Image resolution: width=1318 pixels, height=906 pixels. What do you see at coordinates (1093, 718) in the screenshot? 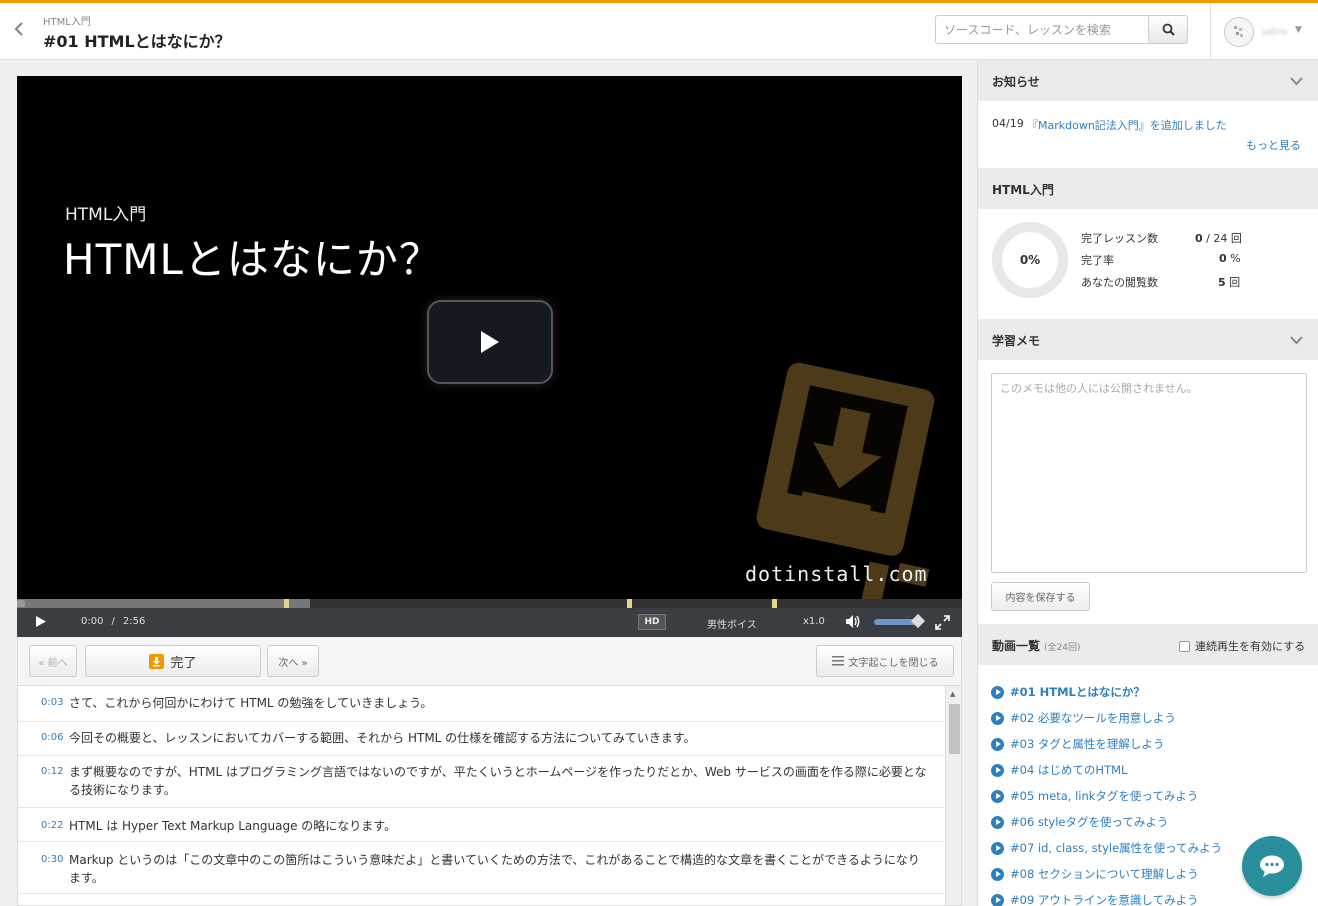
I see `video-list-label: #02 必要なツールを用意しよう` at bounding box center [1093, 718].